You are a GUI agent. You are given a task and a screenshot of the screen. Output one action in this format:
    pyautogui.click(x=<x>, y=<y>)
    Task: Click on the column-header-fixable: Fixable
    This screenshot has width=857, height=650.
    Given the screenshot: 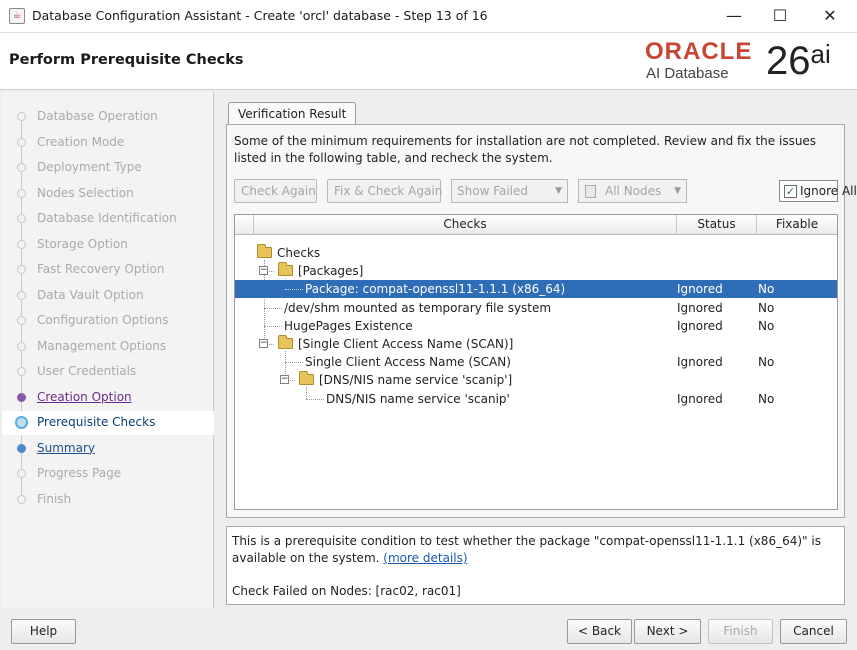 What is the action you would take?
    pyautogui.click(x=796, y=225)
    